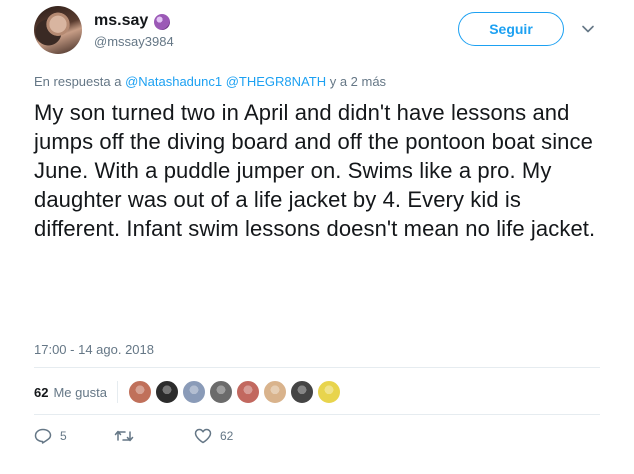 The width and height of the screenshot is (634, 474). I want to click on tweet-timestamp: 17:00 - 14 ago. 2018, so click(94, 349).